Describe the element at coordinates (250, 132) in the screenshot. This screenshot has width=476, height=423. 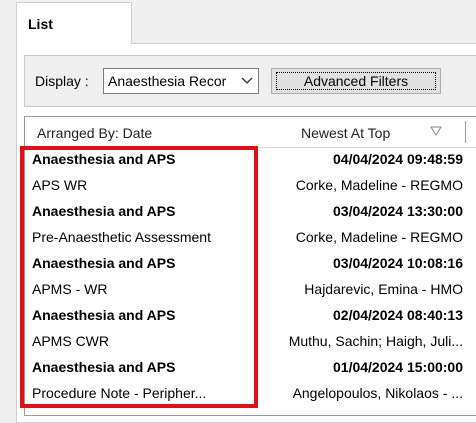
I see `list-header: Arranged By: Date Newest At Top` at that location.